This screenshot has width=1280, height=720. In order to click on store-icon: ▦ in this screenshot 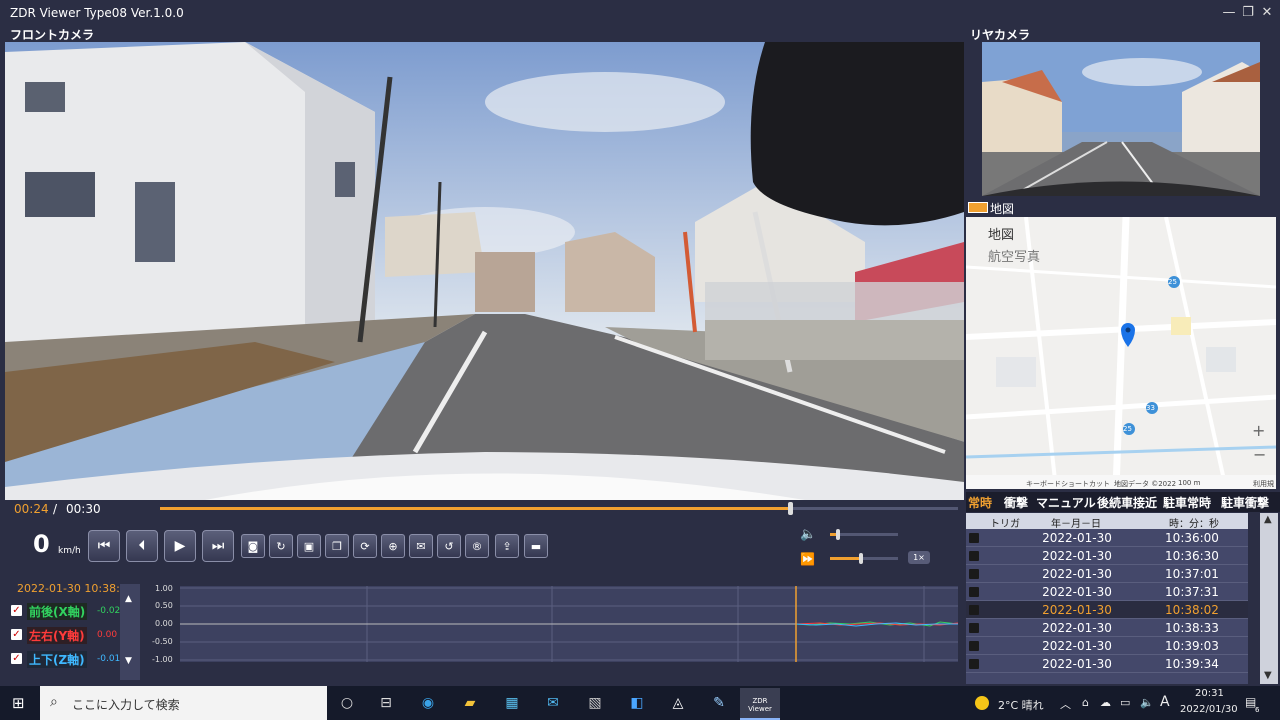, I will do `click(512, 703)`.